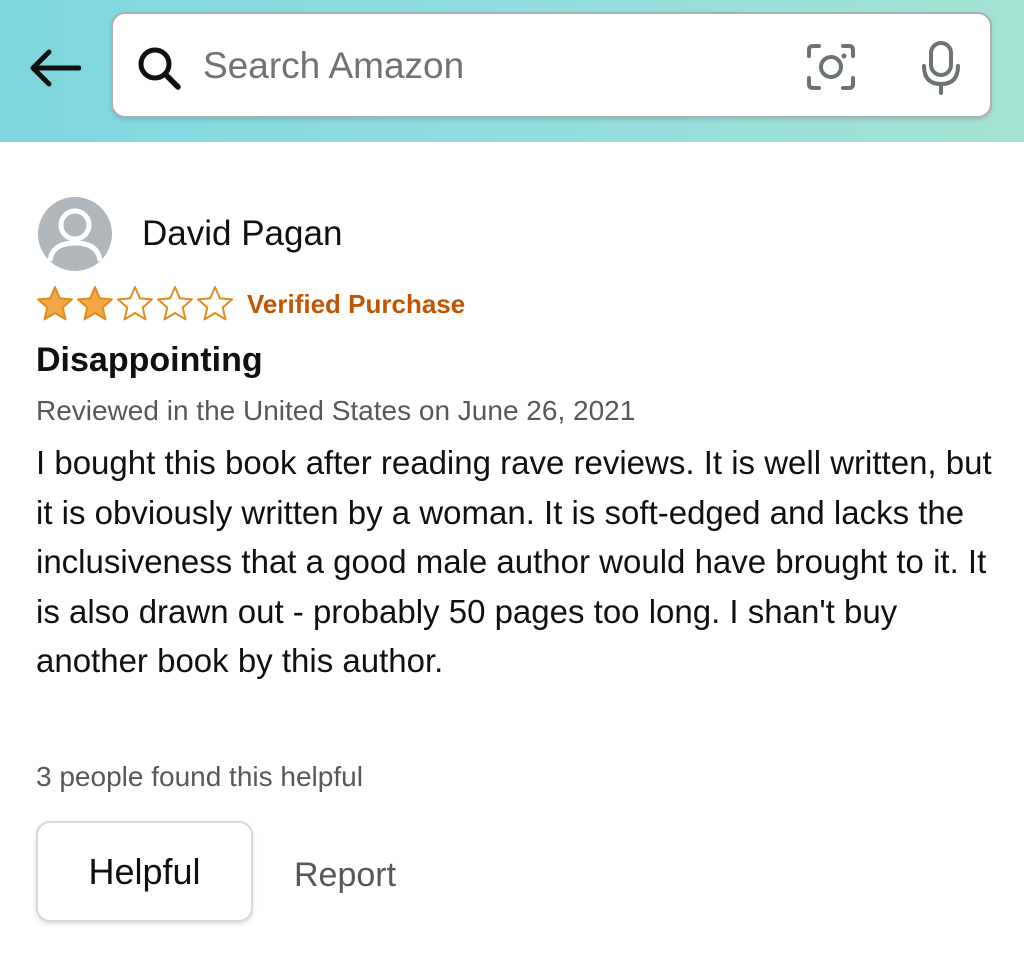 The height and width of the screenshot is (960, 1024). I want to click on helpful-button: Helpful, so click(144, 871).